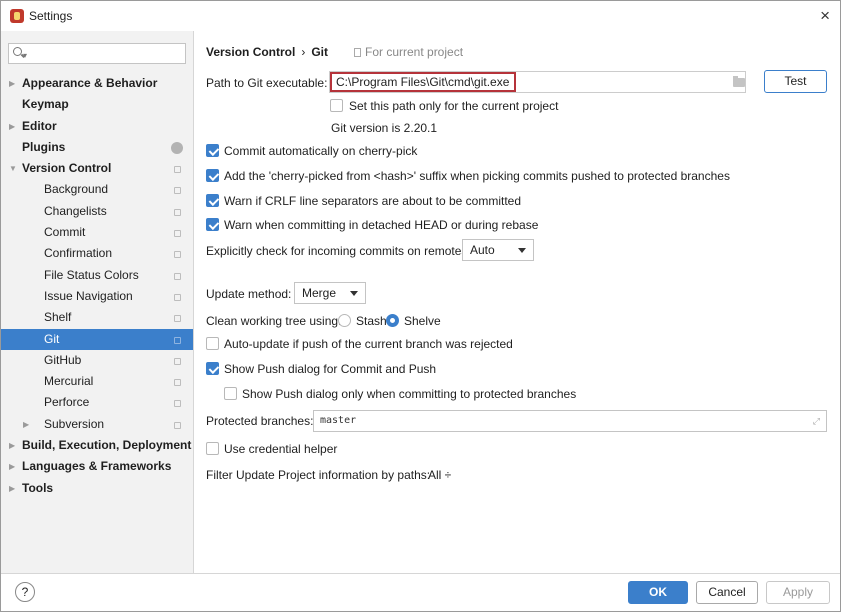  Describe the element at coordinates (25, 592) in the screenshot. I see `help-button: ?` at that location.